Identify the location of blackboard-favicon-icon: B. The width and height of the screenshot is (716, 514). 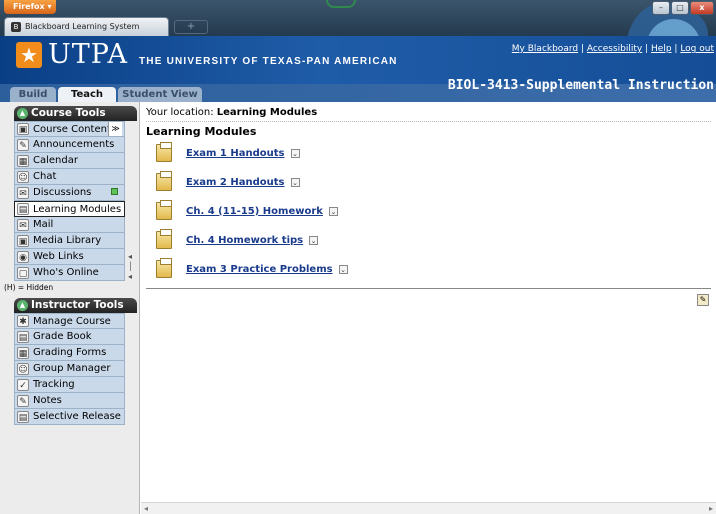
(16, 27).